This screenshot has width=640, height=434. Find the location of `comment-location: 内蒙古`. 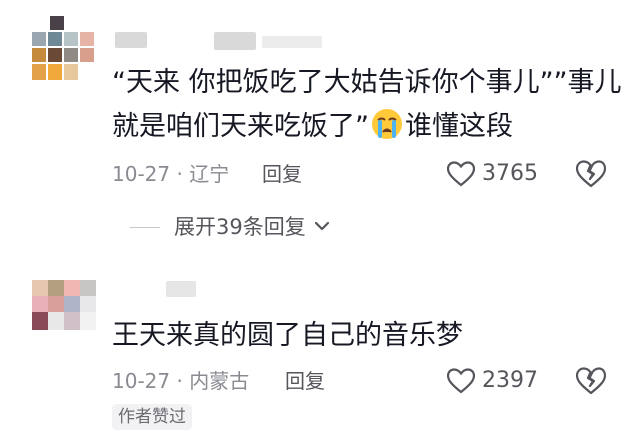

comment-location: 内蒙古 is located at coordinates (219, 381).